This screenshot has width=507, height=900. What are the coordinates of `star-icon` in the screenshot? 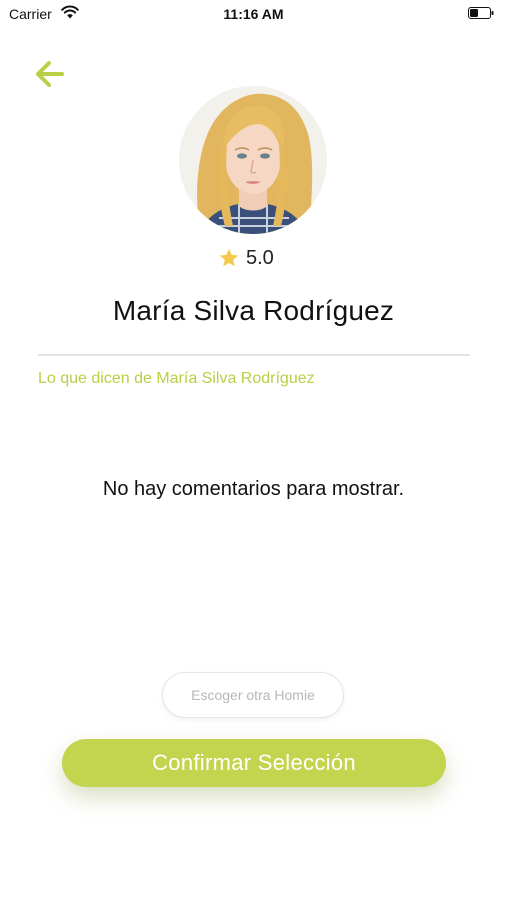 It's located at (229, 257).